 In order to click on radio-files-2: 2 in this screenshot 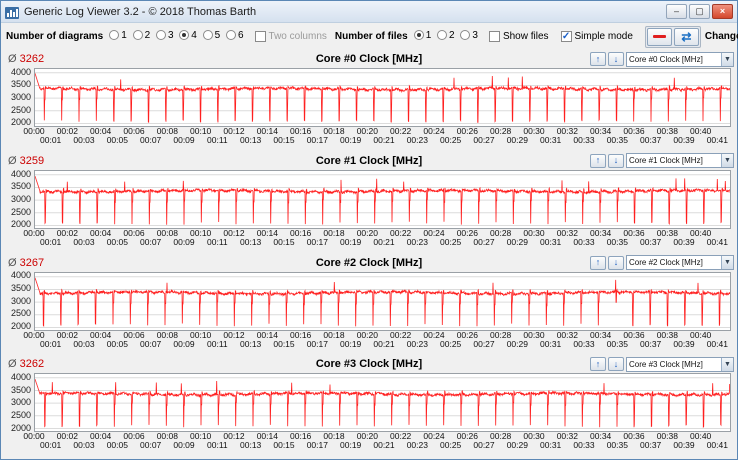, I will do `click(446, 35)`.